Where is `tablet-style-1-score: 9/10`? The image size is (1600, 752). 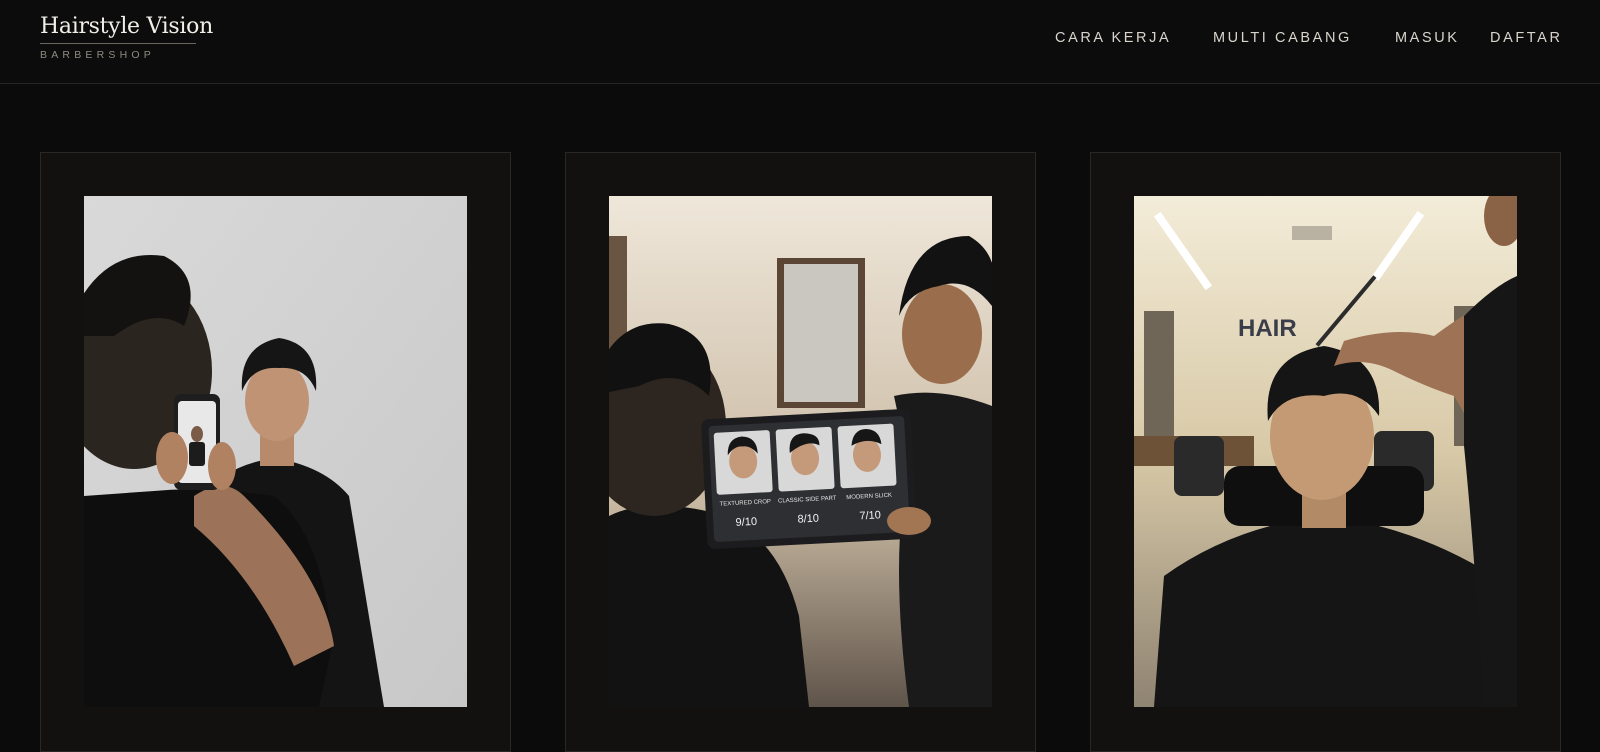 tablet-style-1-score: 9/10 is located at coordinates (746, 522).